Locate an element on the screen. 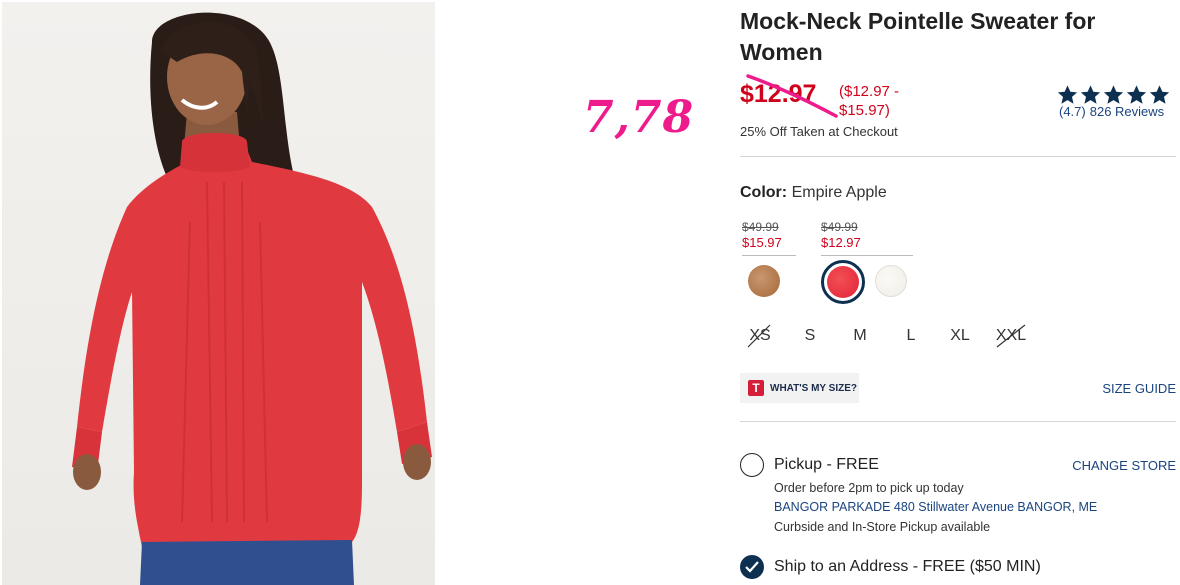  ship-title: Ship to an Address - FREE ($50 MIN) is located at coordinates (907, 566).